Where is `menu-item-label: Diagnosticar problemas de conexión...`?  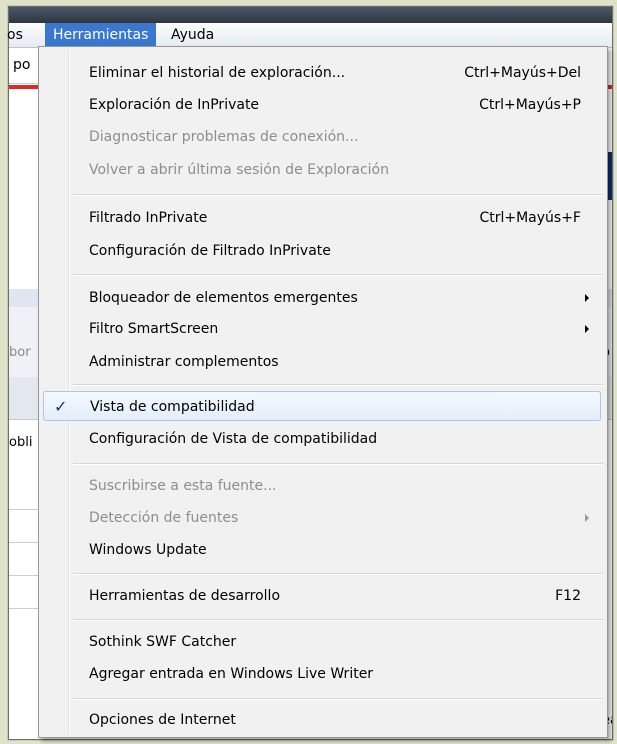 menu-item-label: Diagnosticar problemas de conexión... is located at coordinates (224, 137).